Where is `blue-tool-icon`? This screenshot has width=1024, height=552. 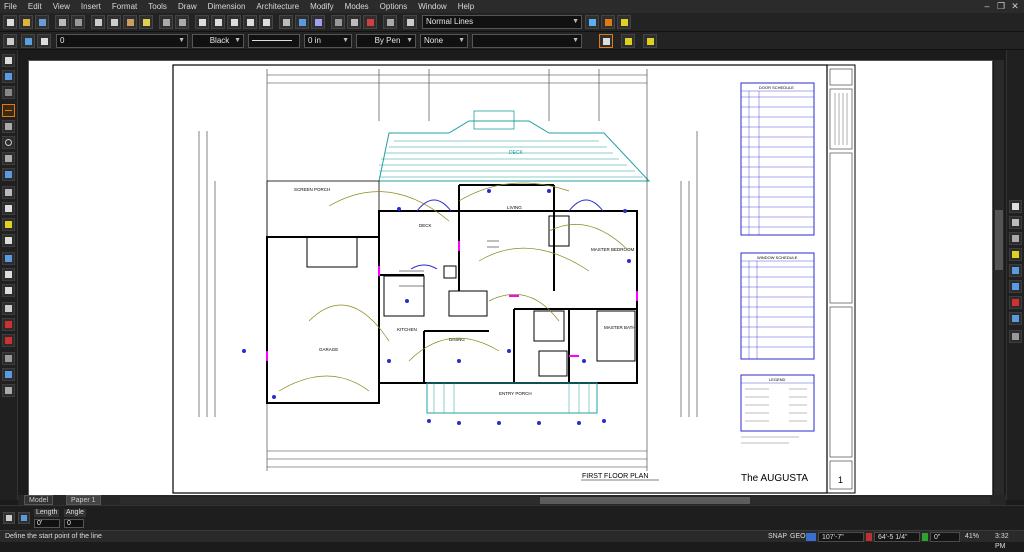 blue-tool-icon is located at coordinates (8, 374).